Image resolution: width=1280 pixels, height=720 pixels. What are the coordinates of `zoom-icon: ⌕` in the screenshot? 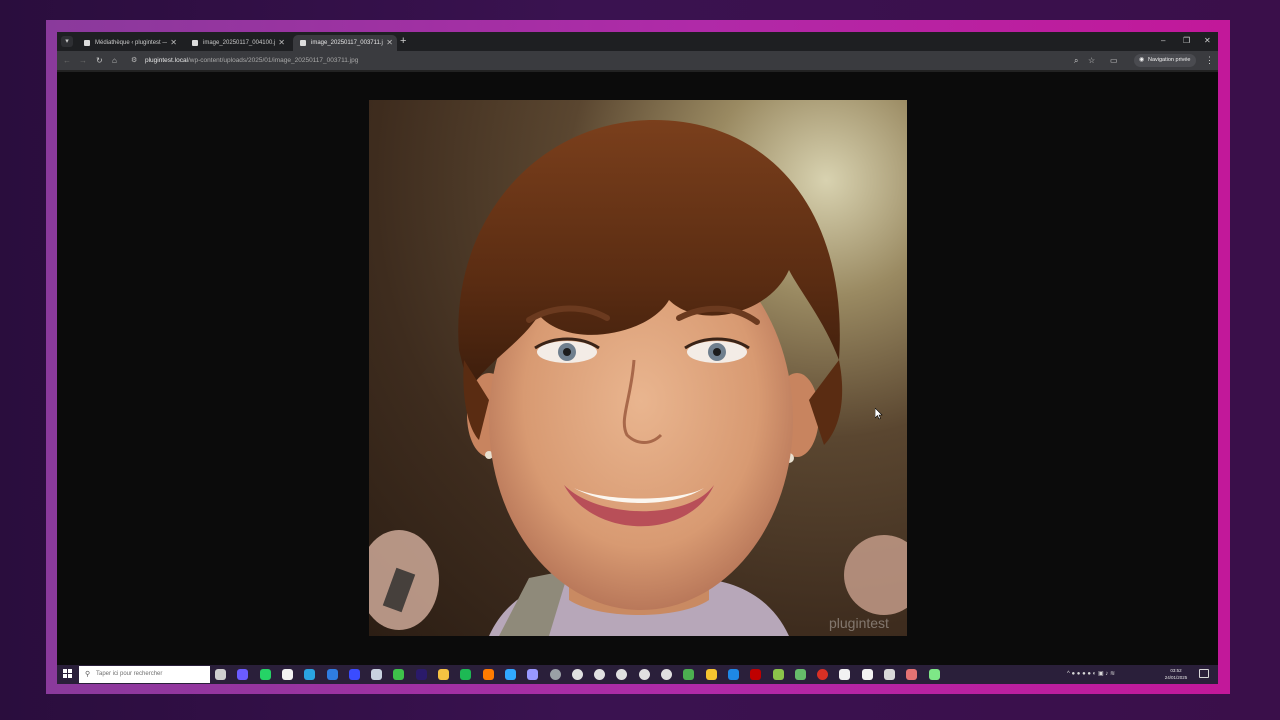 It's located at (1076, 60).